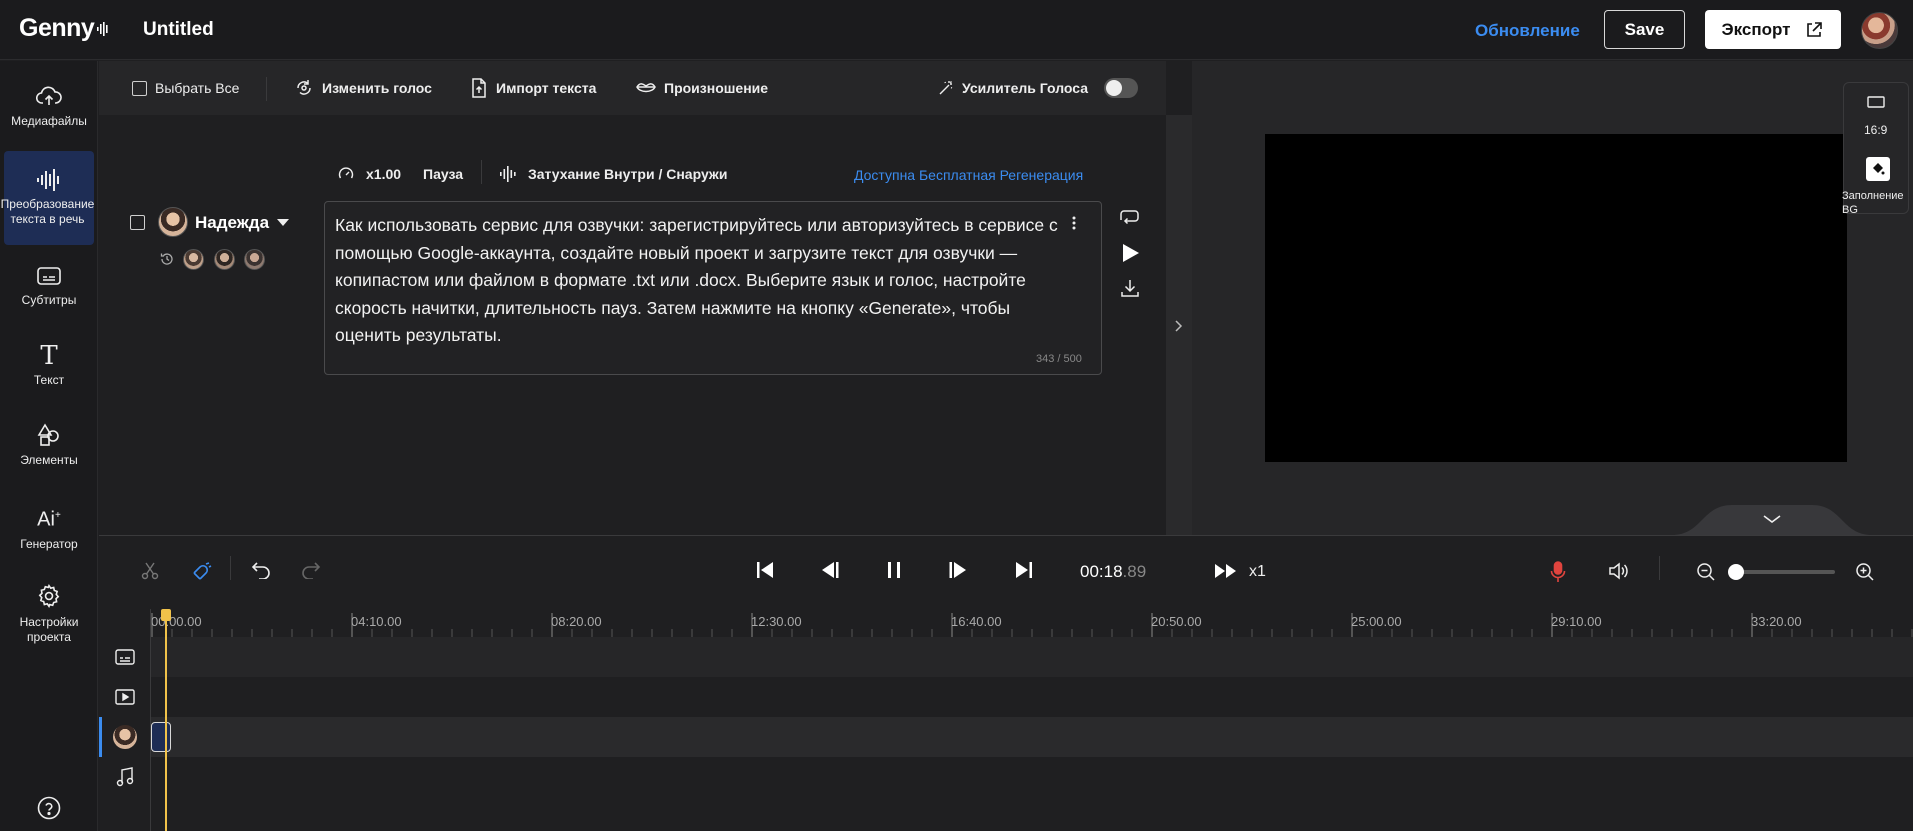 The height and width of the screenshot is (831, 1913). What do you see at coordinates (716, 88) in the screenshot?
I see `pronunciation-label: Произношение` at bounding box center [716, 88].